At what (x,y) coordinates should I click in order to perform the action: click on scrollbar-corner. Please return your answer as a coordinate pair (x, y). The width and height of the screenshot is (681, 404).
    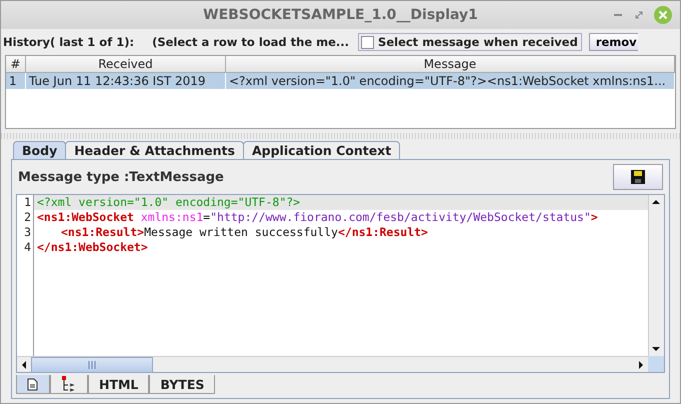
    Looking at the image, I should click on (656, 364).